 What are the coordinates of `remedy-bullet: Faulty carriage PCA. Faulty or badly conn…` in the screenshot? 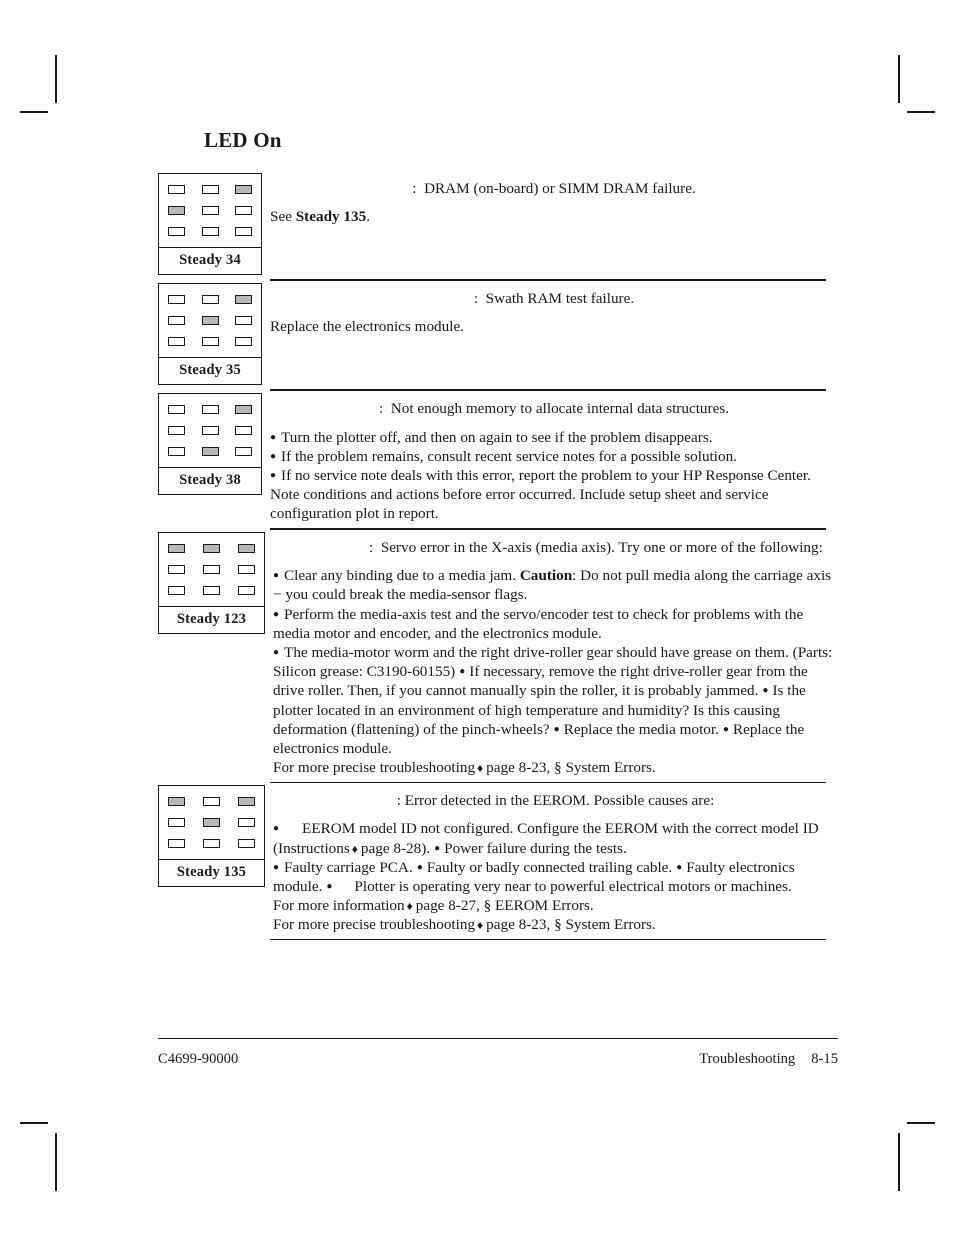 It's located at (555, 877).